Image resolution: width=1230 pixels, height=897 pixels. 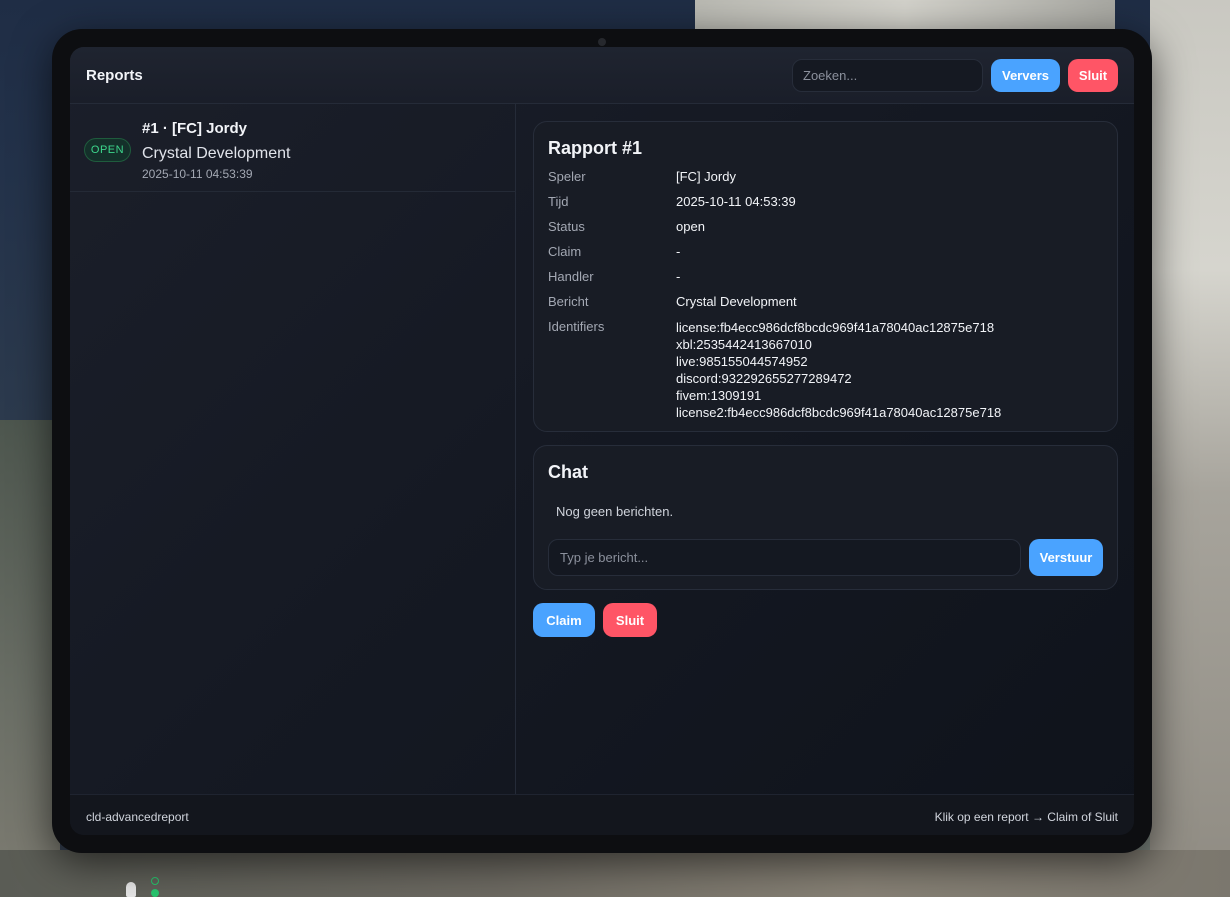 What do you see at coordinates (197, 174) in the screenshot?
I see `report-item-time: 2025-10-11 04:53:39` at bounding box center [197, 174].